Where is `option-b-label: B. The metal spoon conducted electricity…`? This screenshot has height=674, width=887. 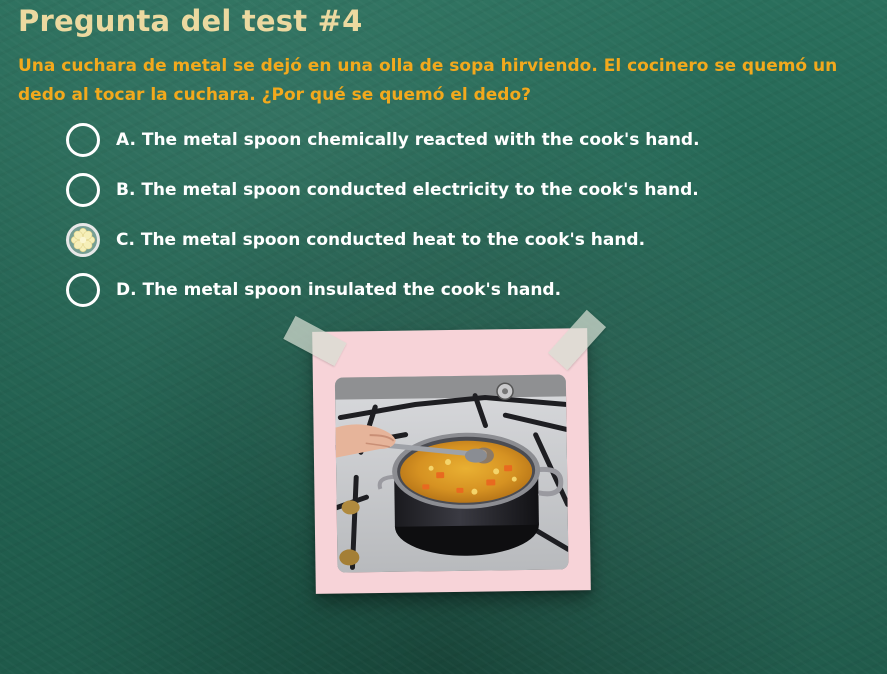
option-b-label: B. The metal spoon conducted electricity… is located at coordinates (407, 190).